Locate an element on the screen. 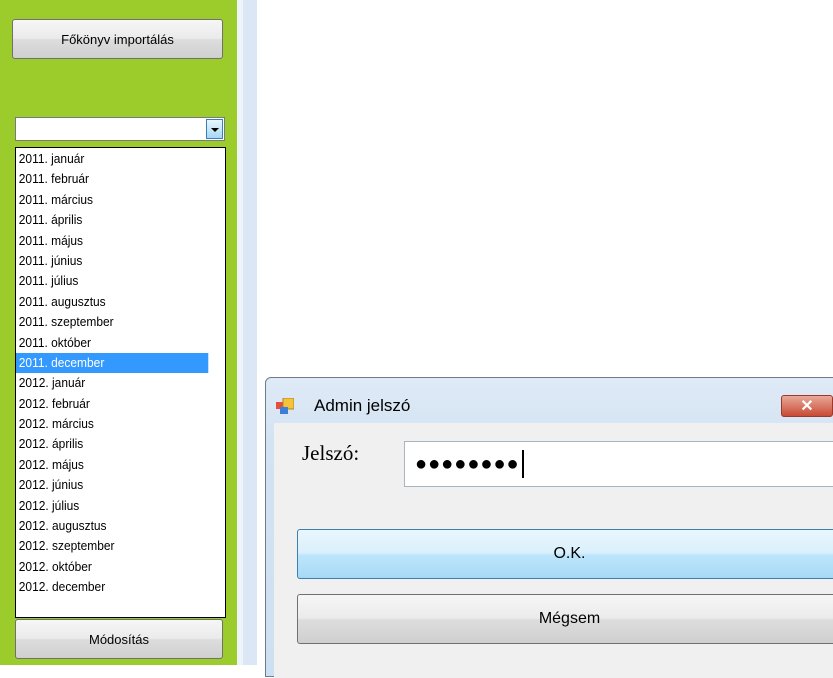  close-button: ✕ is located at coordinates (807, 406).